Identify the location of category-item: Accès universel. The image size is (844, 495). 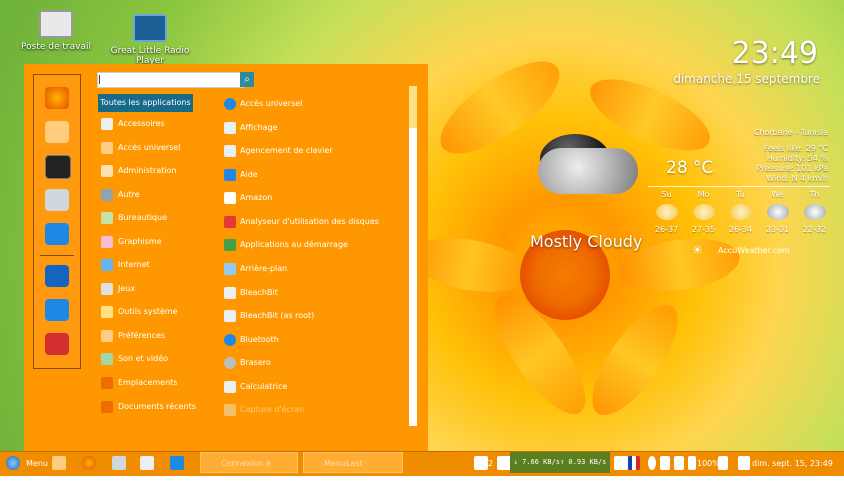
(140, 148).